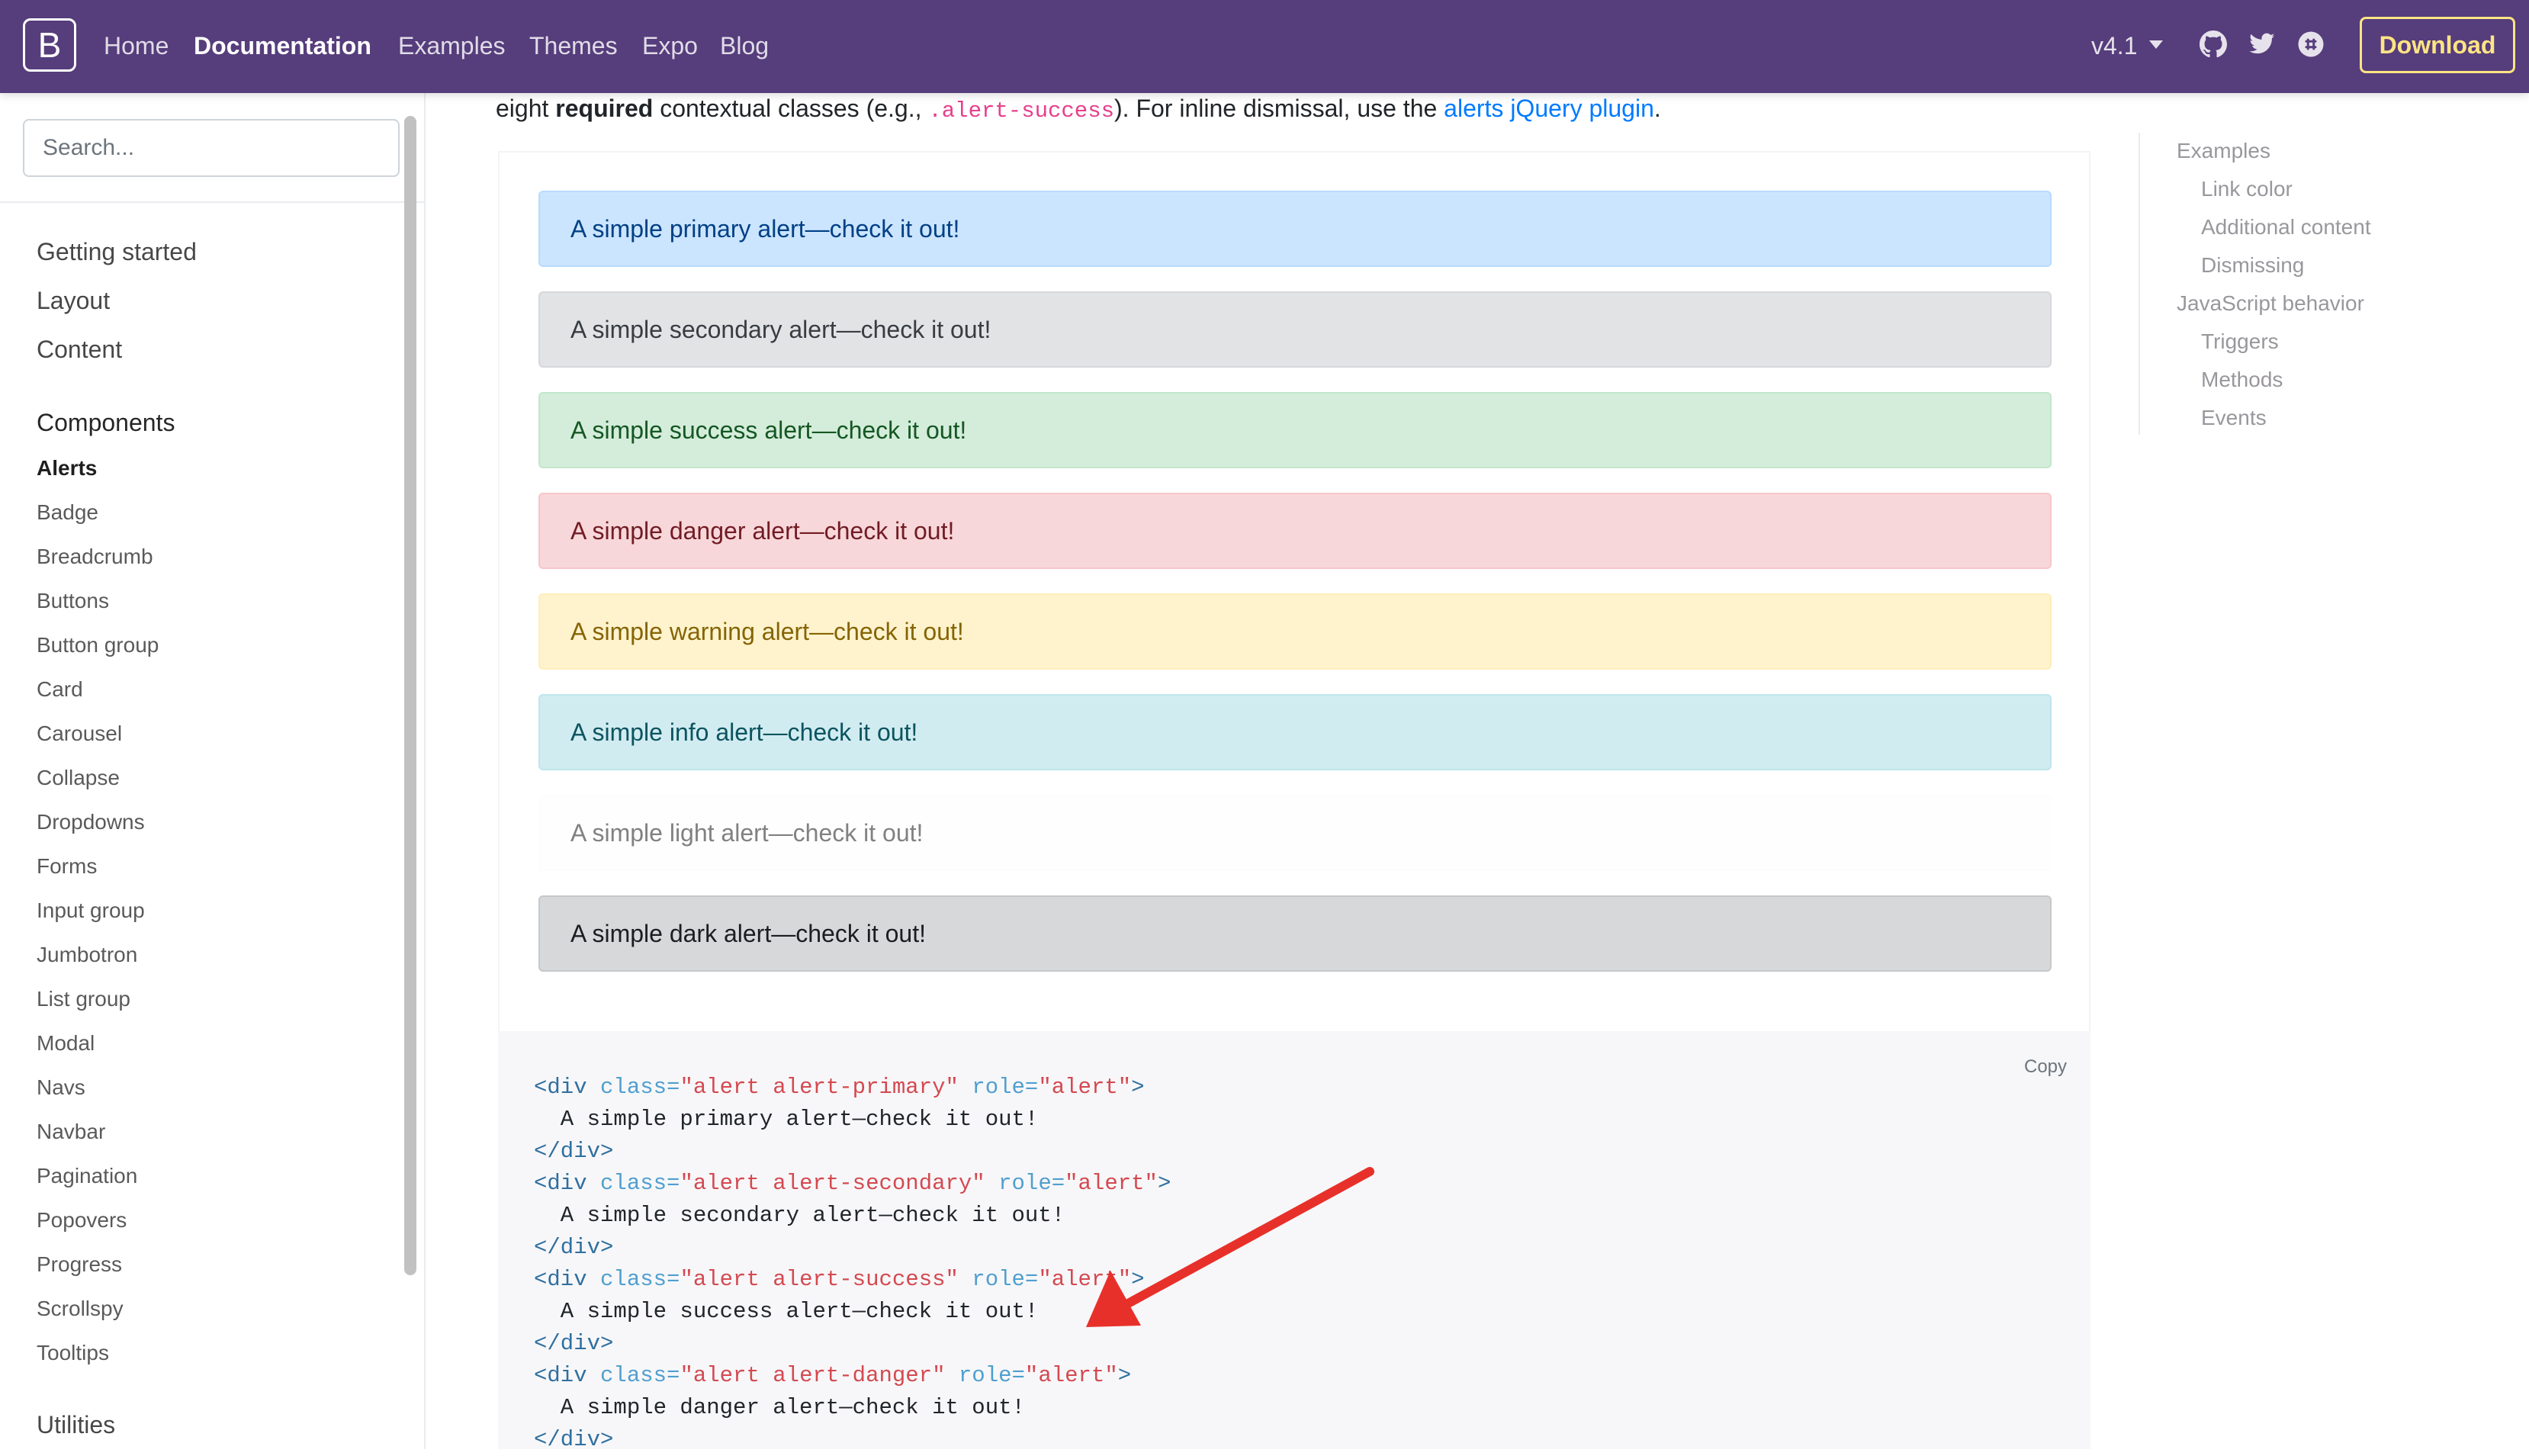 The height and width of the screenshot is (1456, 2529). Describe the element at coordinates (2437, 45) in the screenshot. I see `download-button: Download` at that location.